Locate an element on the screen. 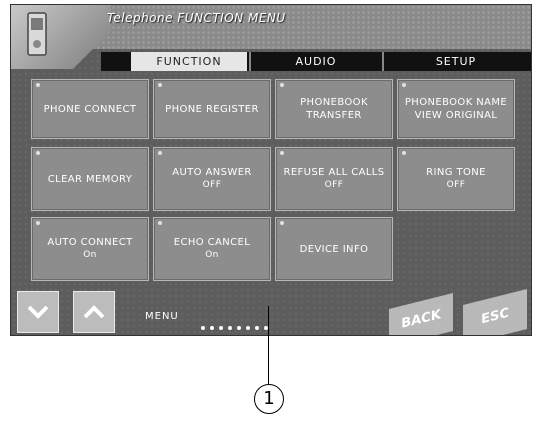  auto-connect-label: AUTO CONNECT is located at coordinates (90, 242).